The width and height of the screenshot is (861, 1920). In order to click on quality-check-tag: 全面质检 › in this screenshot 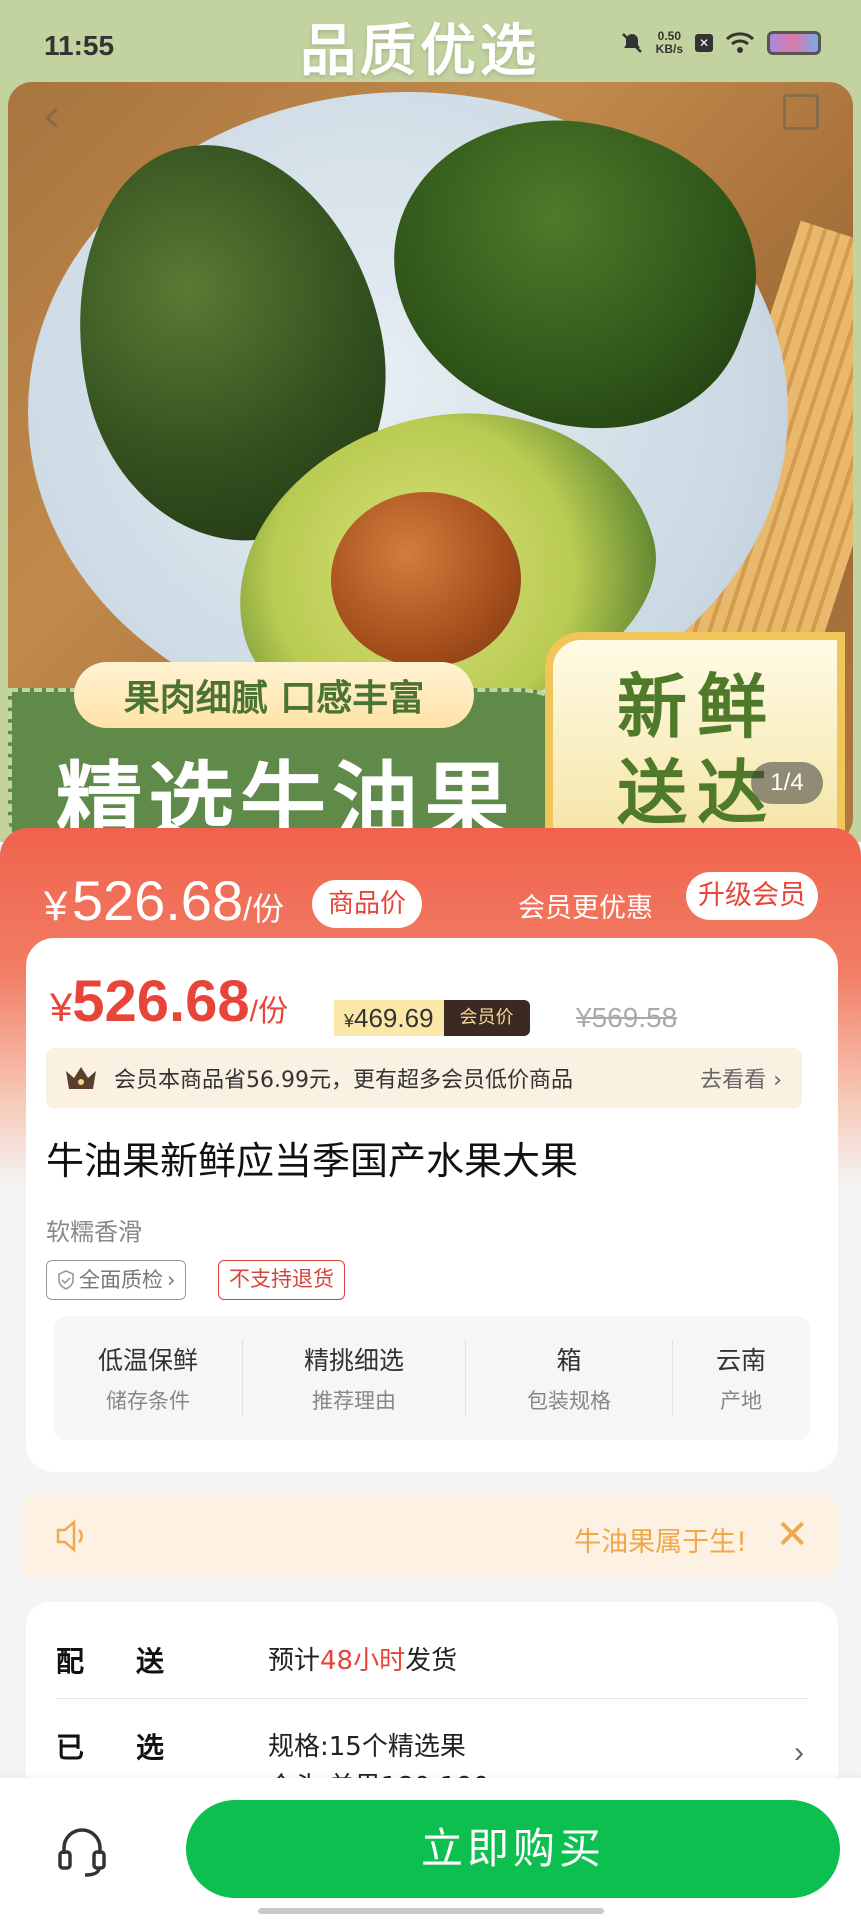, I will do `click(116, 1280)`.